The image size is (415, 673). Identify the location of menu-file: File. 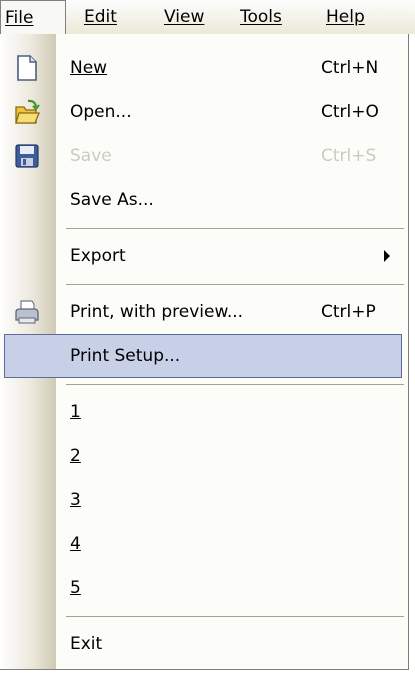
(33, 17).